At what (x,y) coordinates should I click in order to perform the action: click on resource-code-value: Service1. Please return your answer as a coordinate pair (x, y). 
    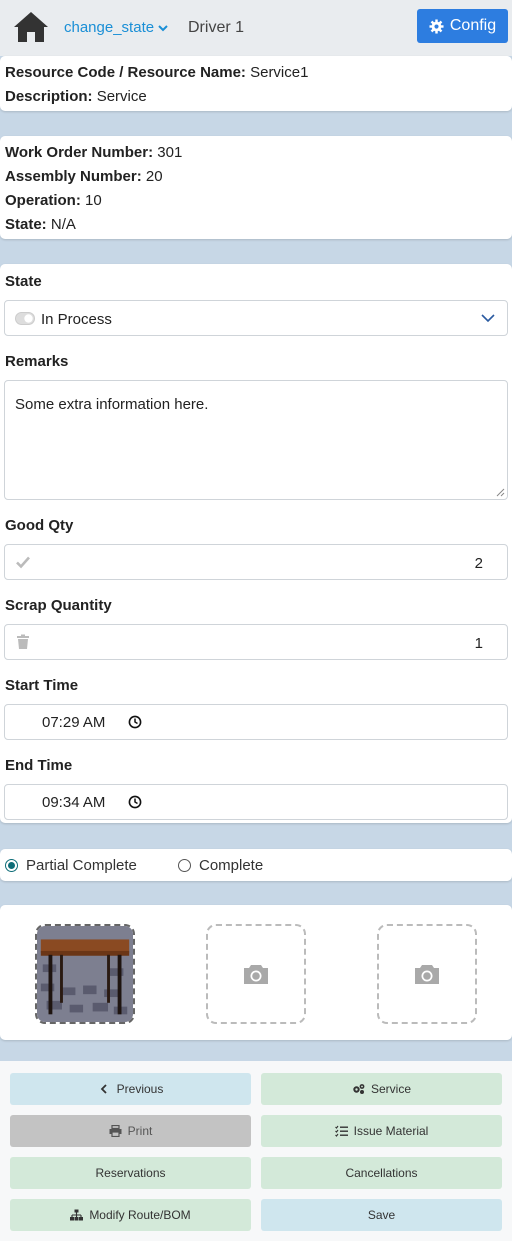
    Looking at the image, I should click on (279, 72).